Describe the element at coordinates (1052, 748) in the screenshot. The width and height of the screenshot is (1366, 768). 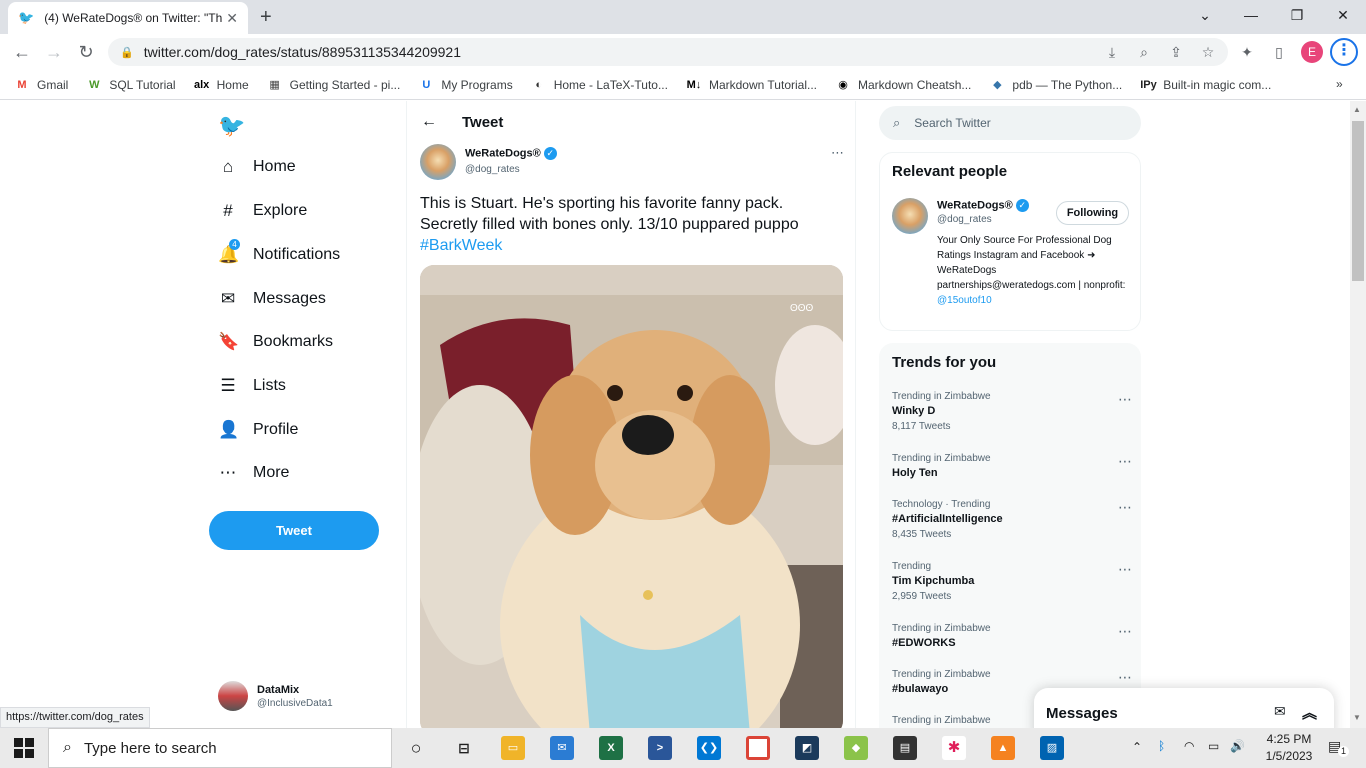
I see `photos-icon: ▨` at that location.